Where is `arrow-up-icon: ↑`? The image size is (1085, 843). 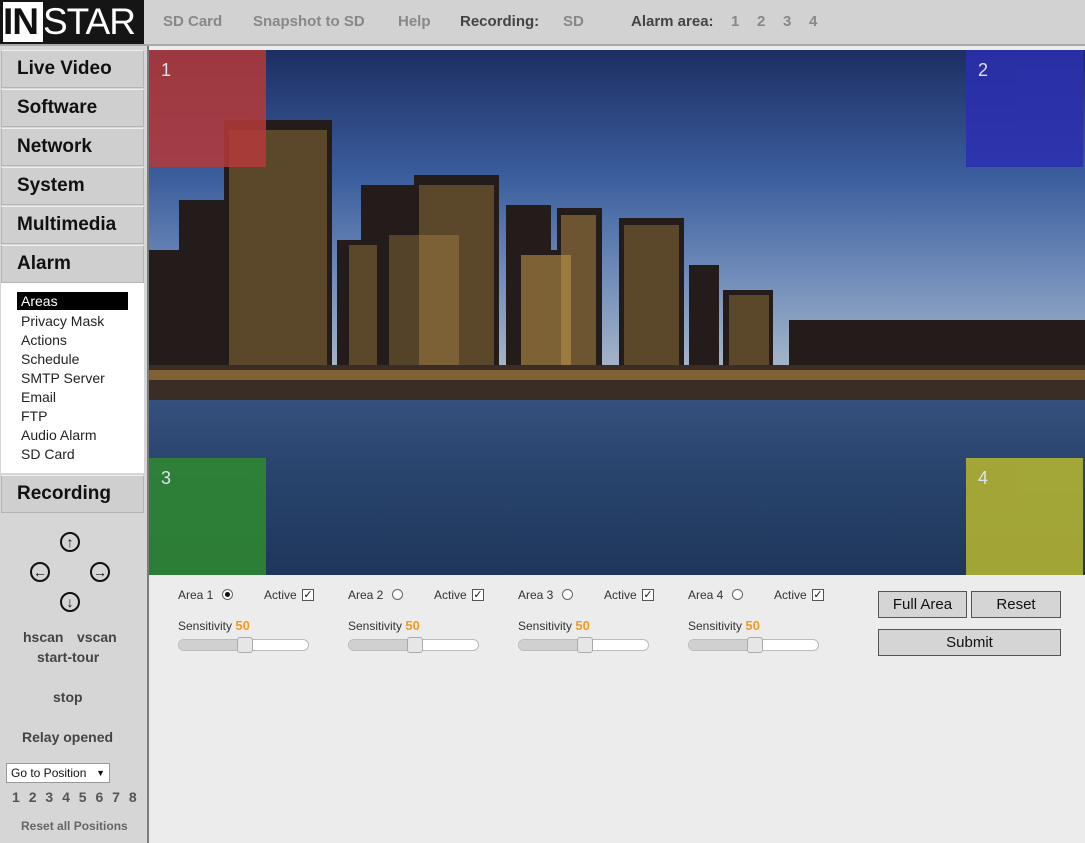 arrow-up-icon: ↑ is located at coordinates (70, 542).